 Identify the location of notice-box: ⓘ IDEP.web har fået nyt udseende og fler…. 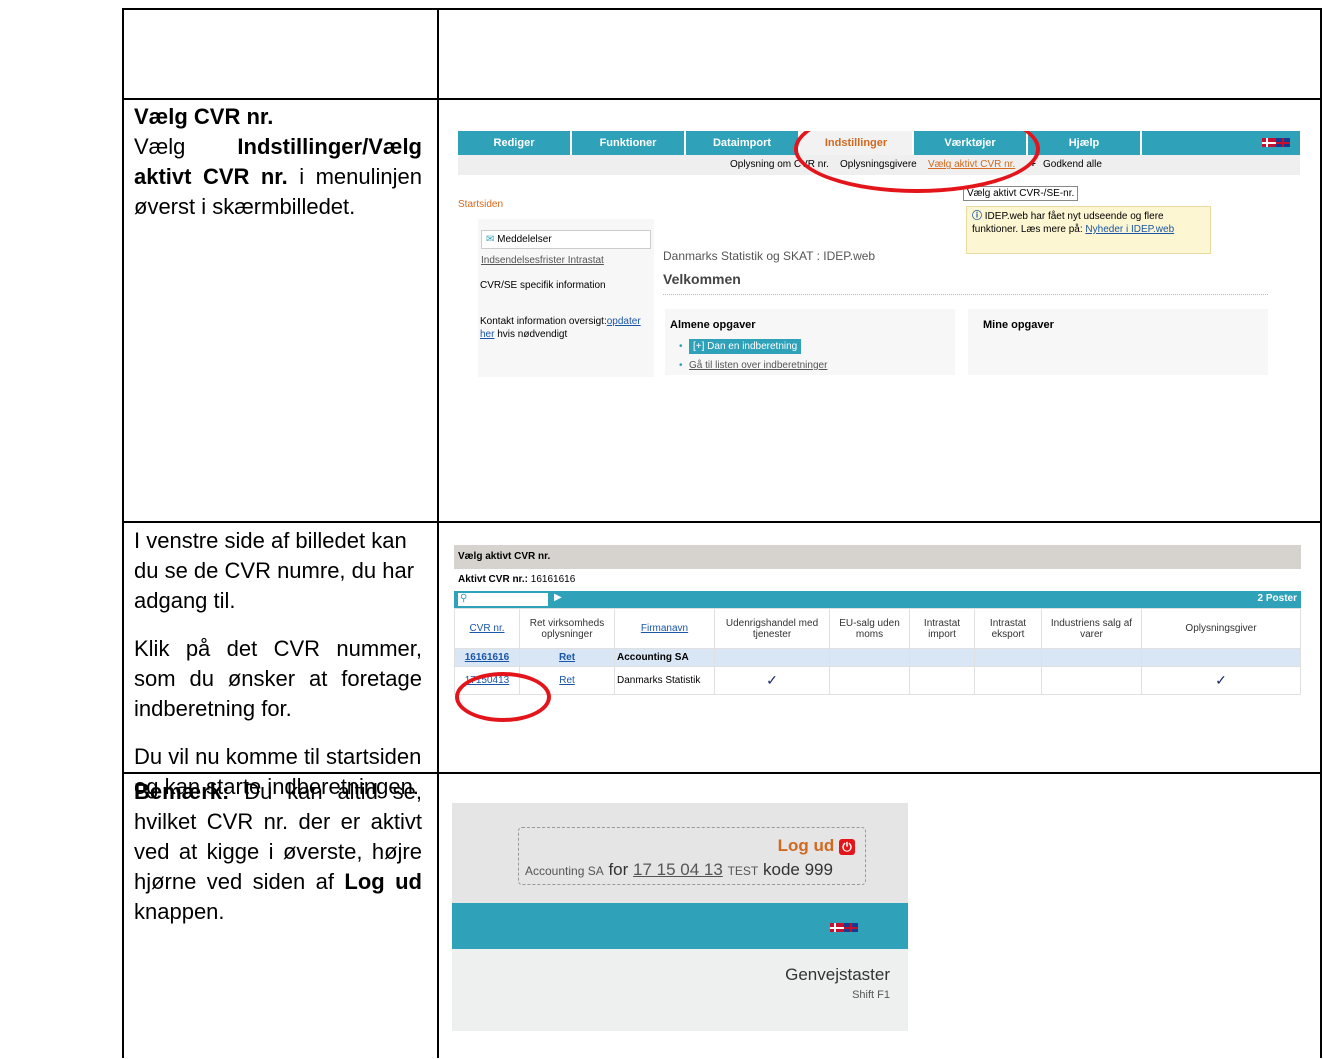
(1088, 230).